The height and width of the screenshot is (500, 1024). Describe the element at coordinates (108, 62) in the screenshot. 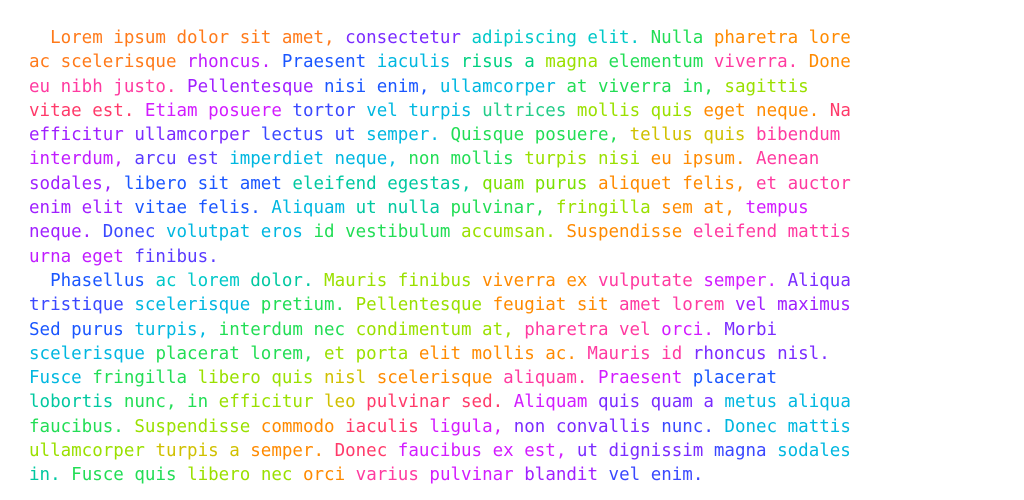

I see `text-segment: ac scelerisque` at that location.